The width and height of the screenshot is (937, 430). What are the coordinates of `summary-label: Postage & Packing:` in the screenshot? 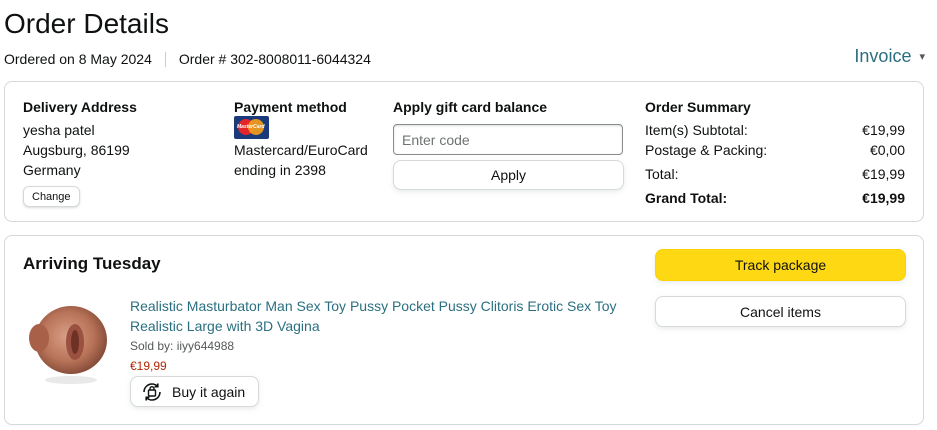 It's located at (706, 150).